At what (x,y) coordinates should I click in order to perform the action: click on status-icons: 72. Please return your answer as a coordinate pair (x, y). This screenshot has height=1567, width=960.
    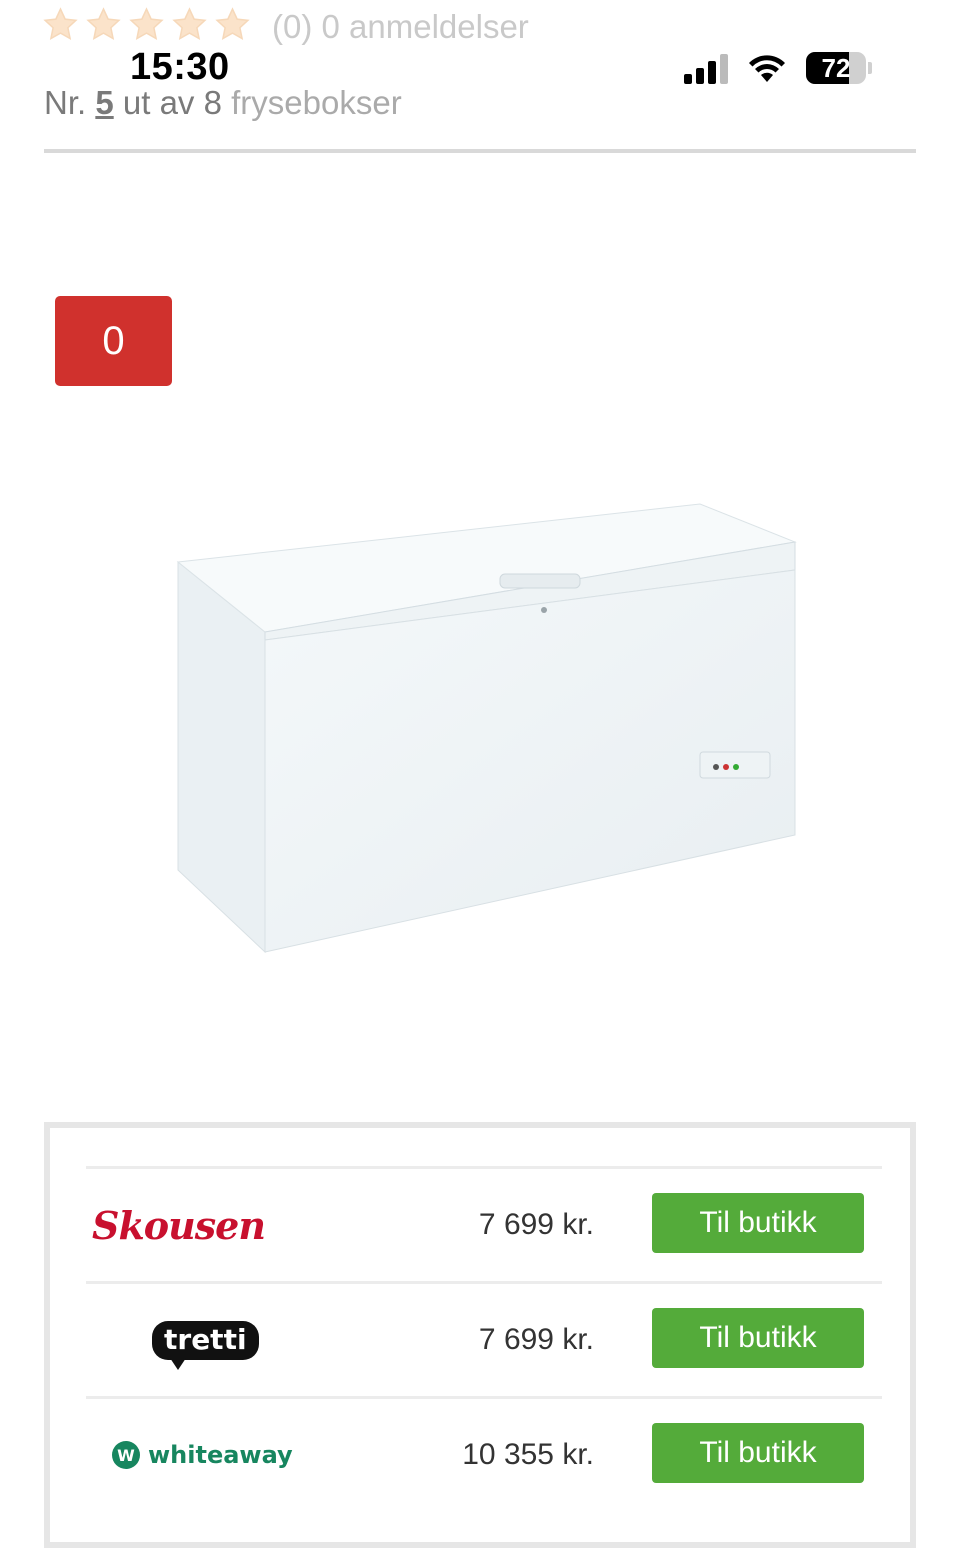
    Looking at the image, I should click on (778, 68).